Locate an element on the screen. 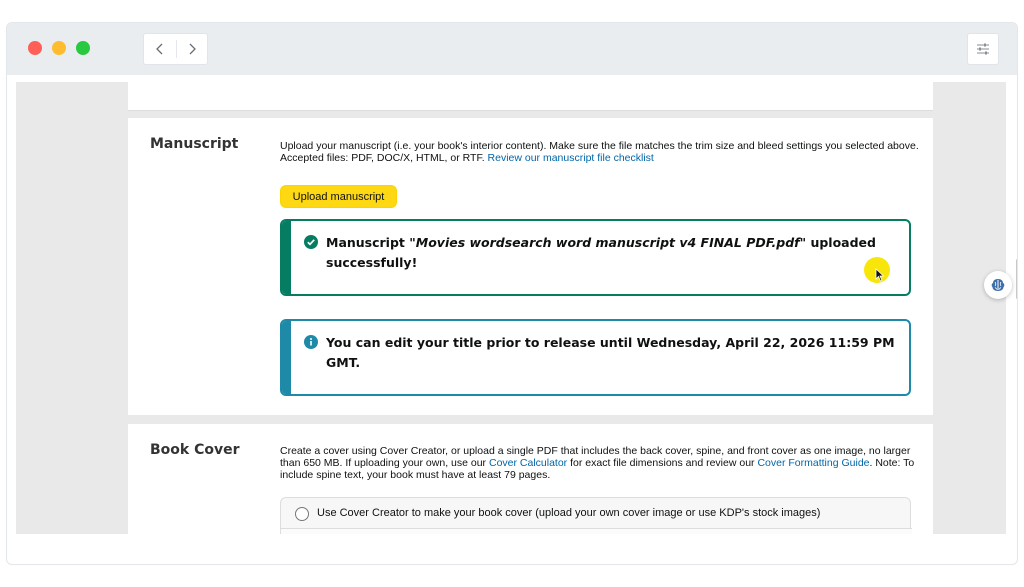 Image resolution: width=1024 pixels, height=587 pixels. cover-formatting-guide-link: Cover Formatting Guide is located at coordinates (813, 463).